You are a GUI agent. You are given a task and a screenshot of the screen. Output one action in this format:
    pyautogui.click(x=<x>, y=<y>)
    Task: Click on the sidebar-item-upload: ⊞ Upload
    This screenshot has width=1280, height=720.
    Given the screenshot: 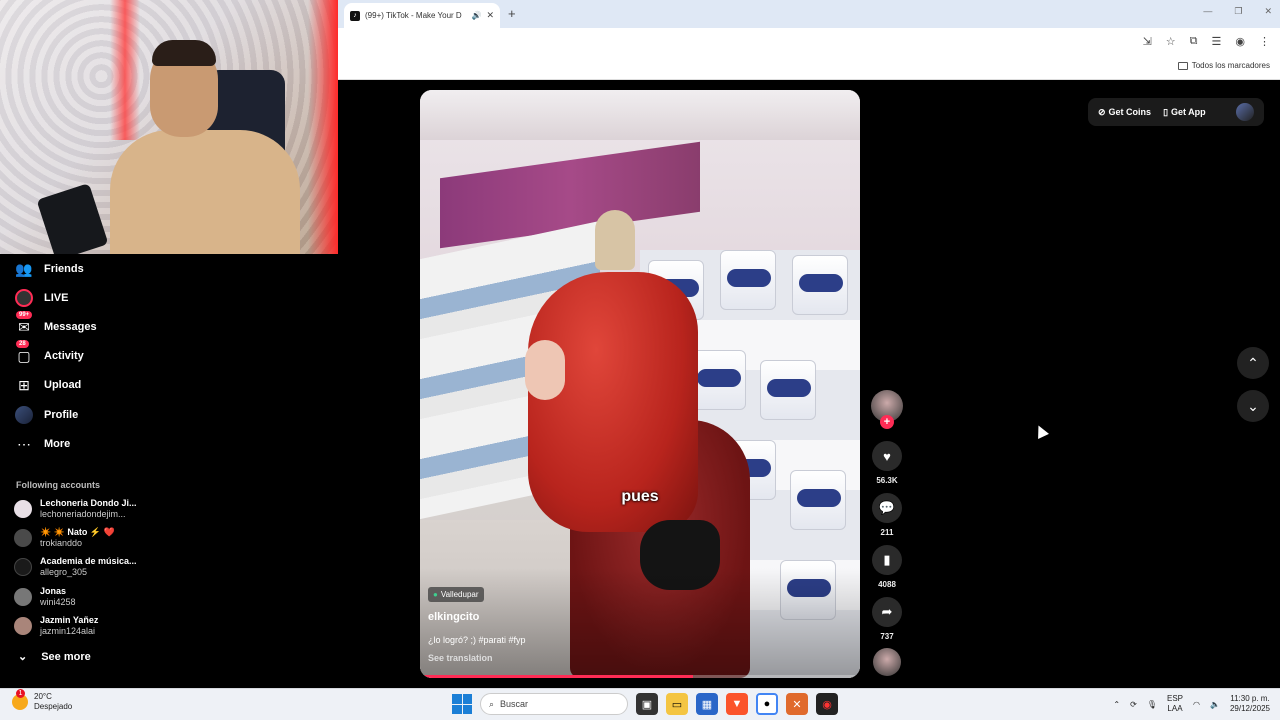 What is the action you would take?
    pyautogui.click(x=47, y=385)
    